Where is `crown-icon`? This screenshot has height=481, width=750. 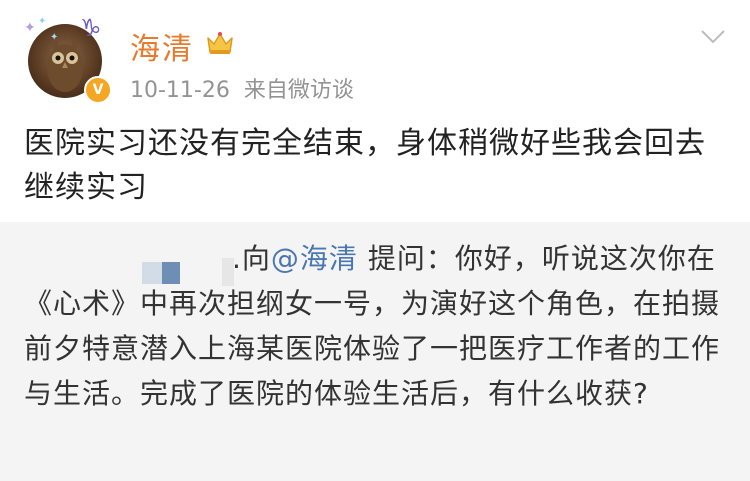
crown-icon is located at coordinates (220, 43).